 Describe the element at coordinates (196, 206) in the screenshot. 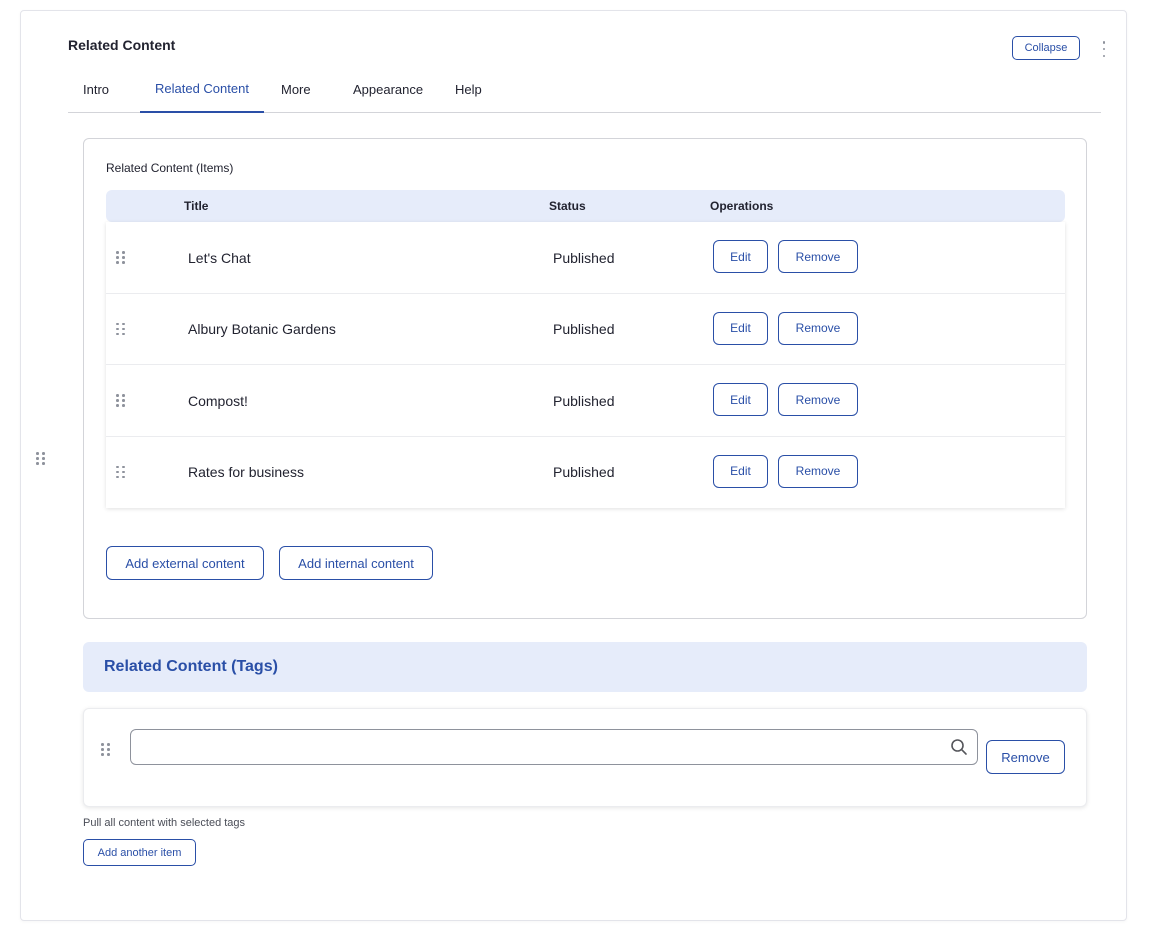

I see `column-title: Title` at that location.